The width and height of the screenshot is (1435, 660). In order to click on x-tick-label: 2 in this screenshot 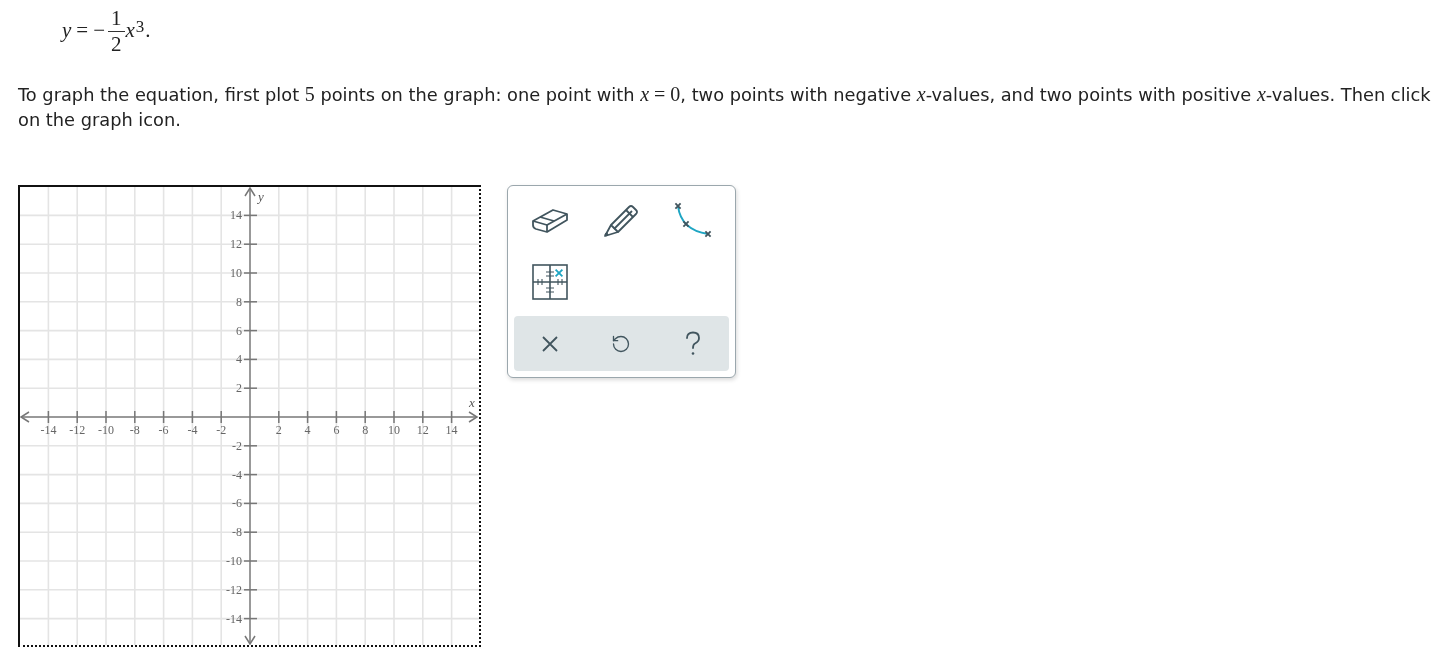, I will do `click(278, 430)`.